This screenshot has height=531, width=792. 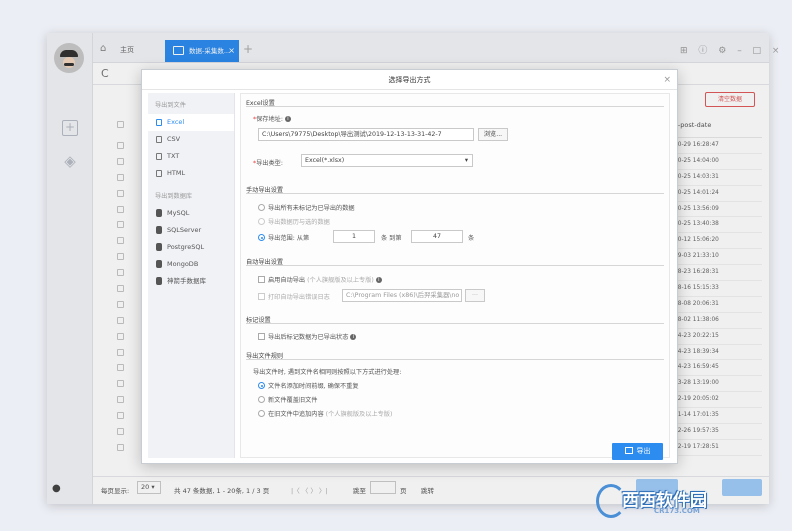 I want to click on excel-section-title: Excel设置, so click(x=455, y=102).